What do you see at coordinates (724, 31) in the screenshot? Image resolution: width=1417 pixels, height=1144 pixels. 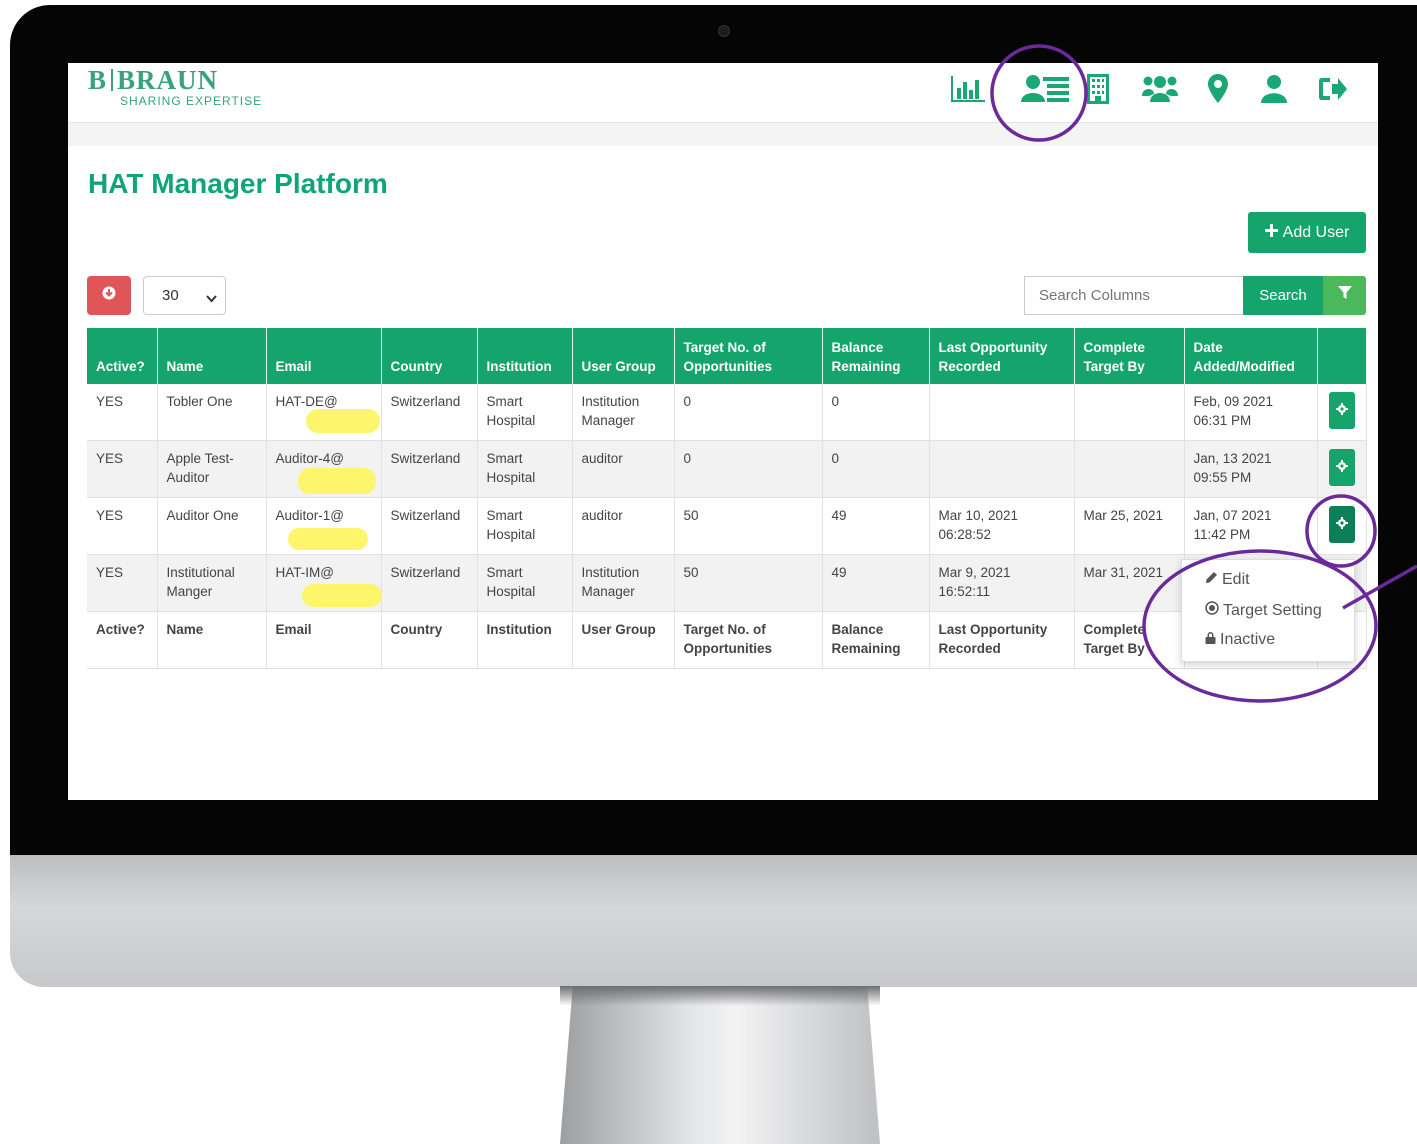 I see `camera` at bounding box center [724, 31].